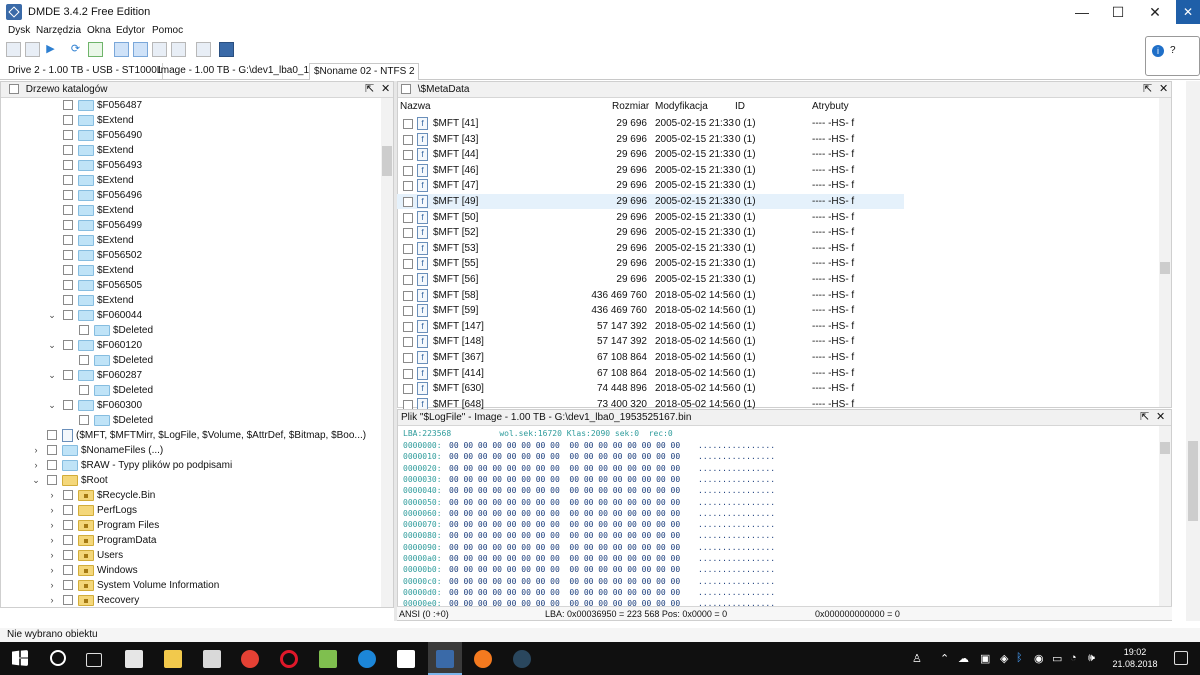 This screenshot has height=675, width=1200. Describe the element at coordinates (94, 315) in the screenshot. I see `tree-item: ⌄ $F060044` at that location.